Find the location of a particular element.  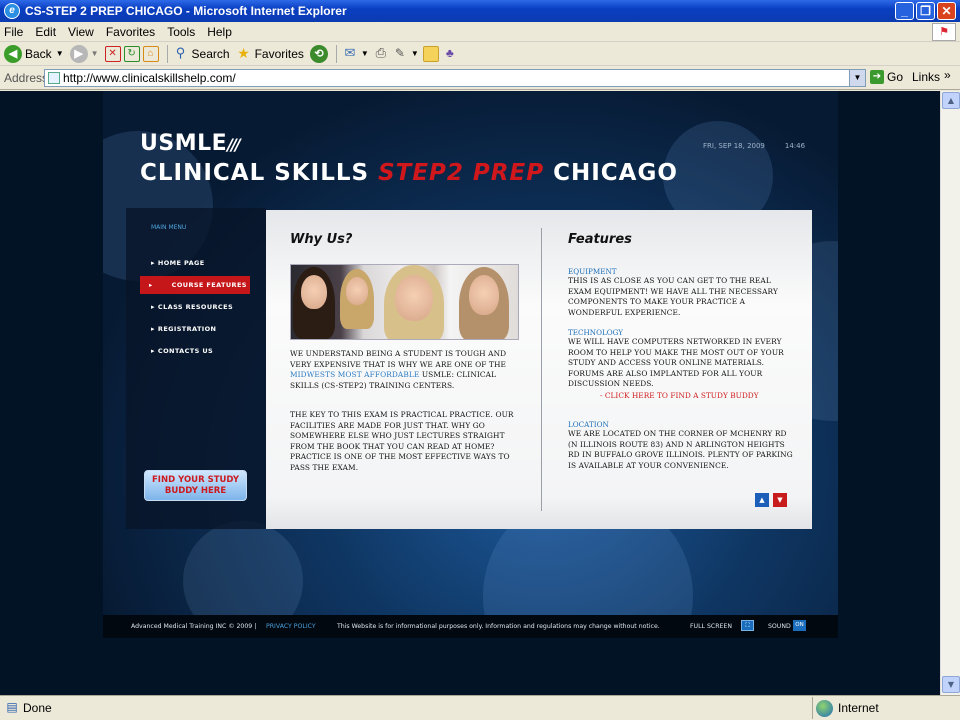

menu-home-page: ▸ HOME PAGE is located at coordinates (178, 263).